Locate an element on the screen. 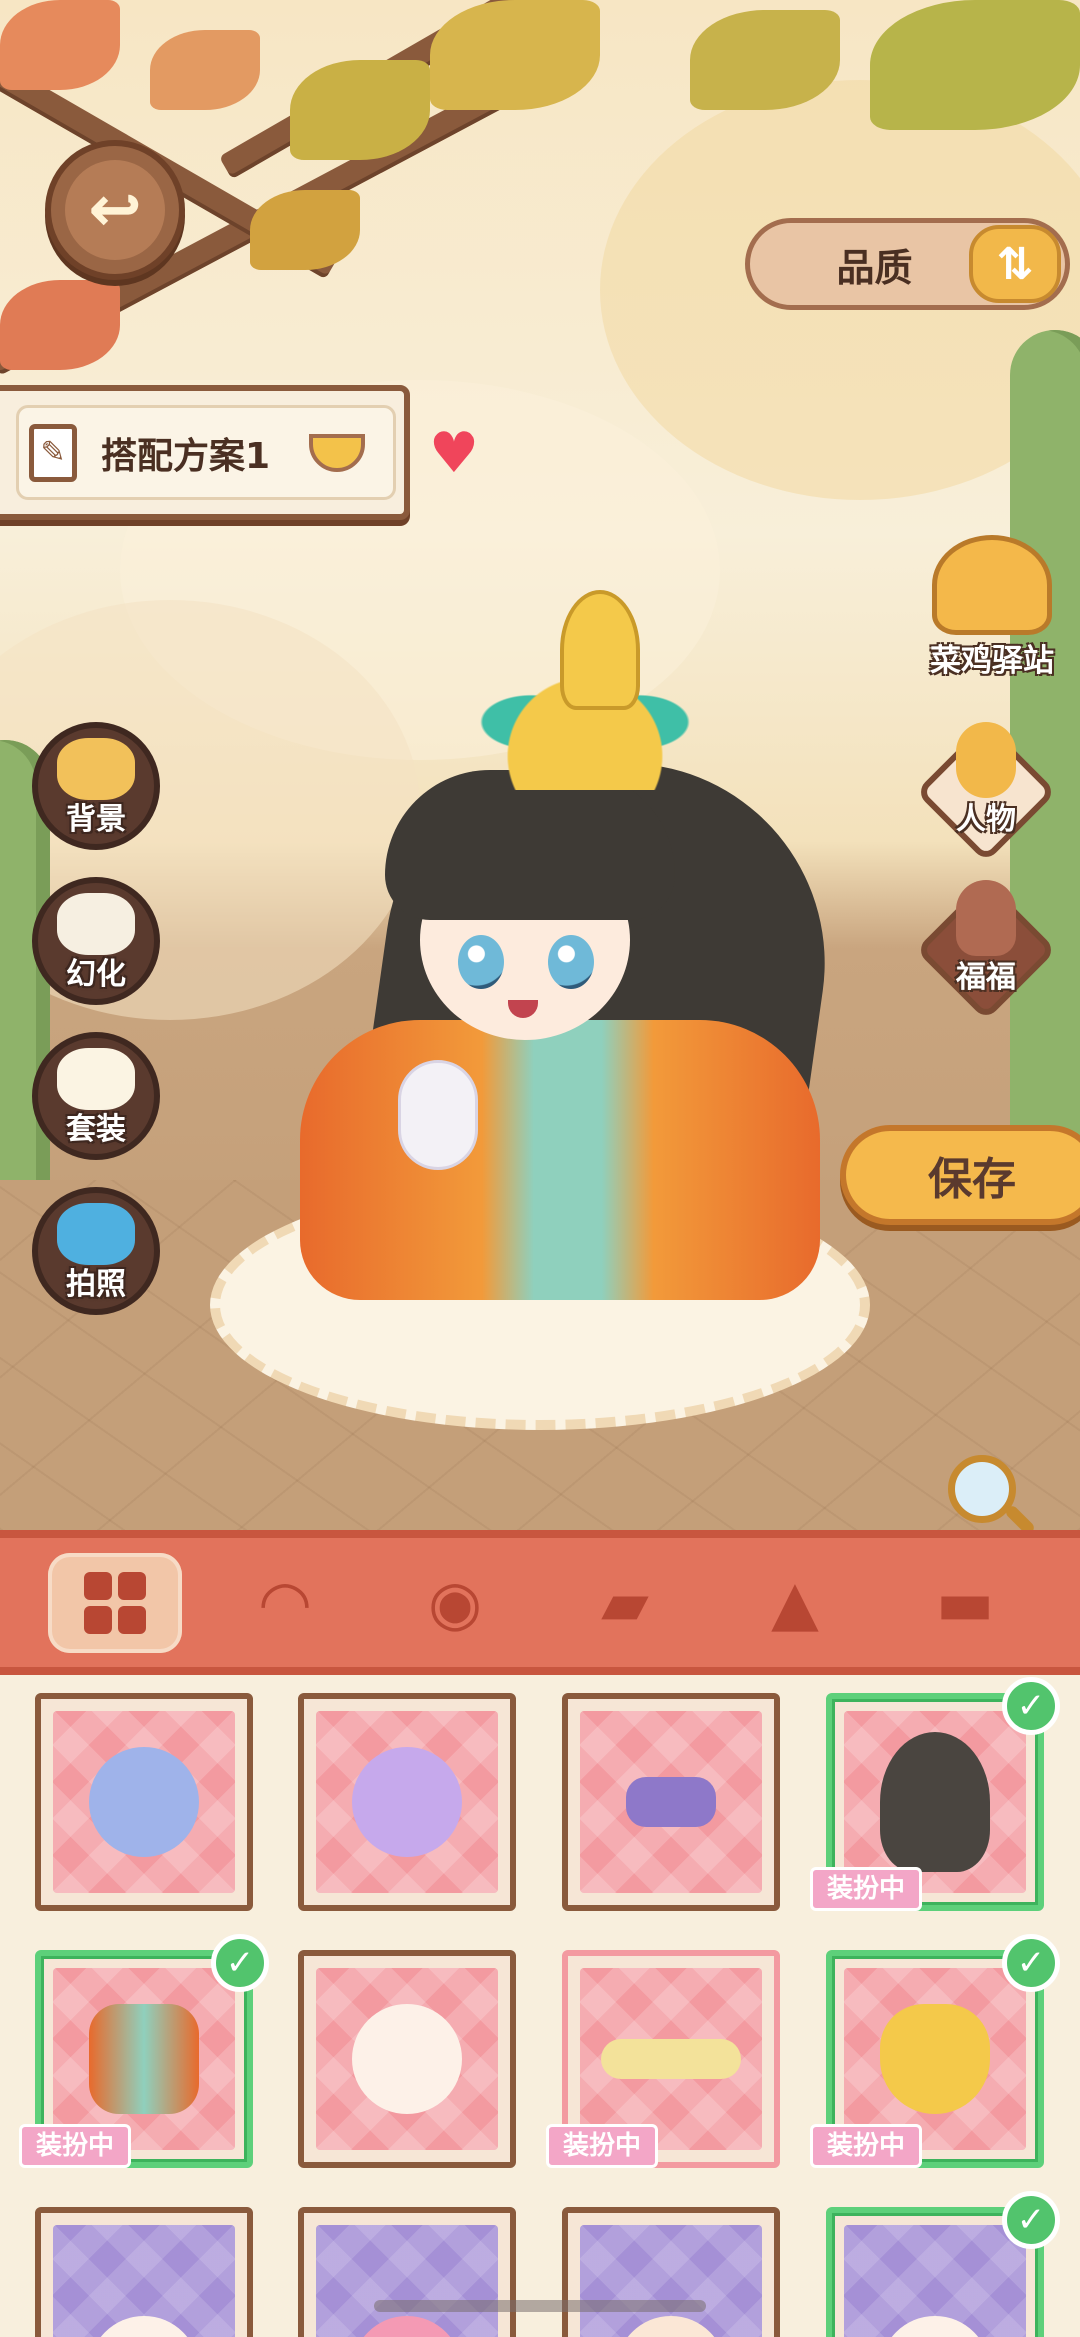  plan-dropdown-icon is located at coordinates (337, 452).